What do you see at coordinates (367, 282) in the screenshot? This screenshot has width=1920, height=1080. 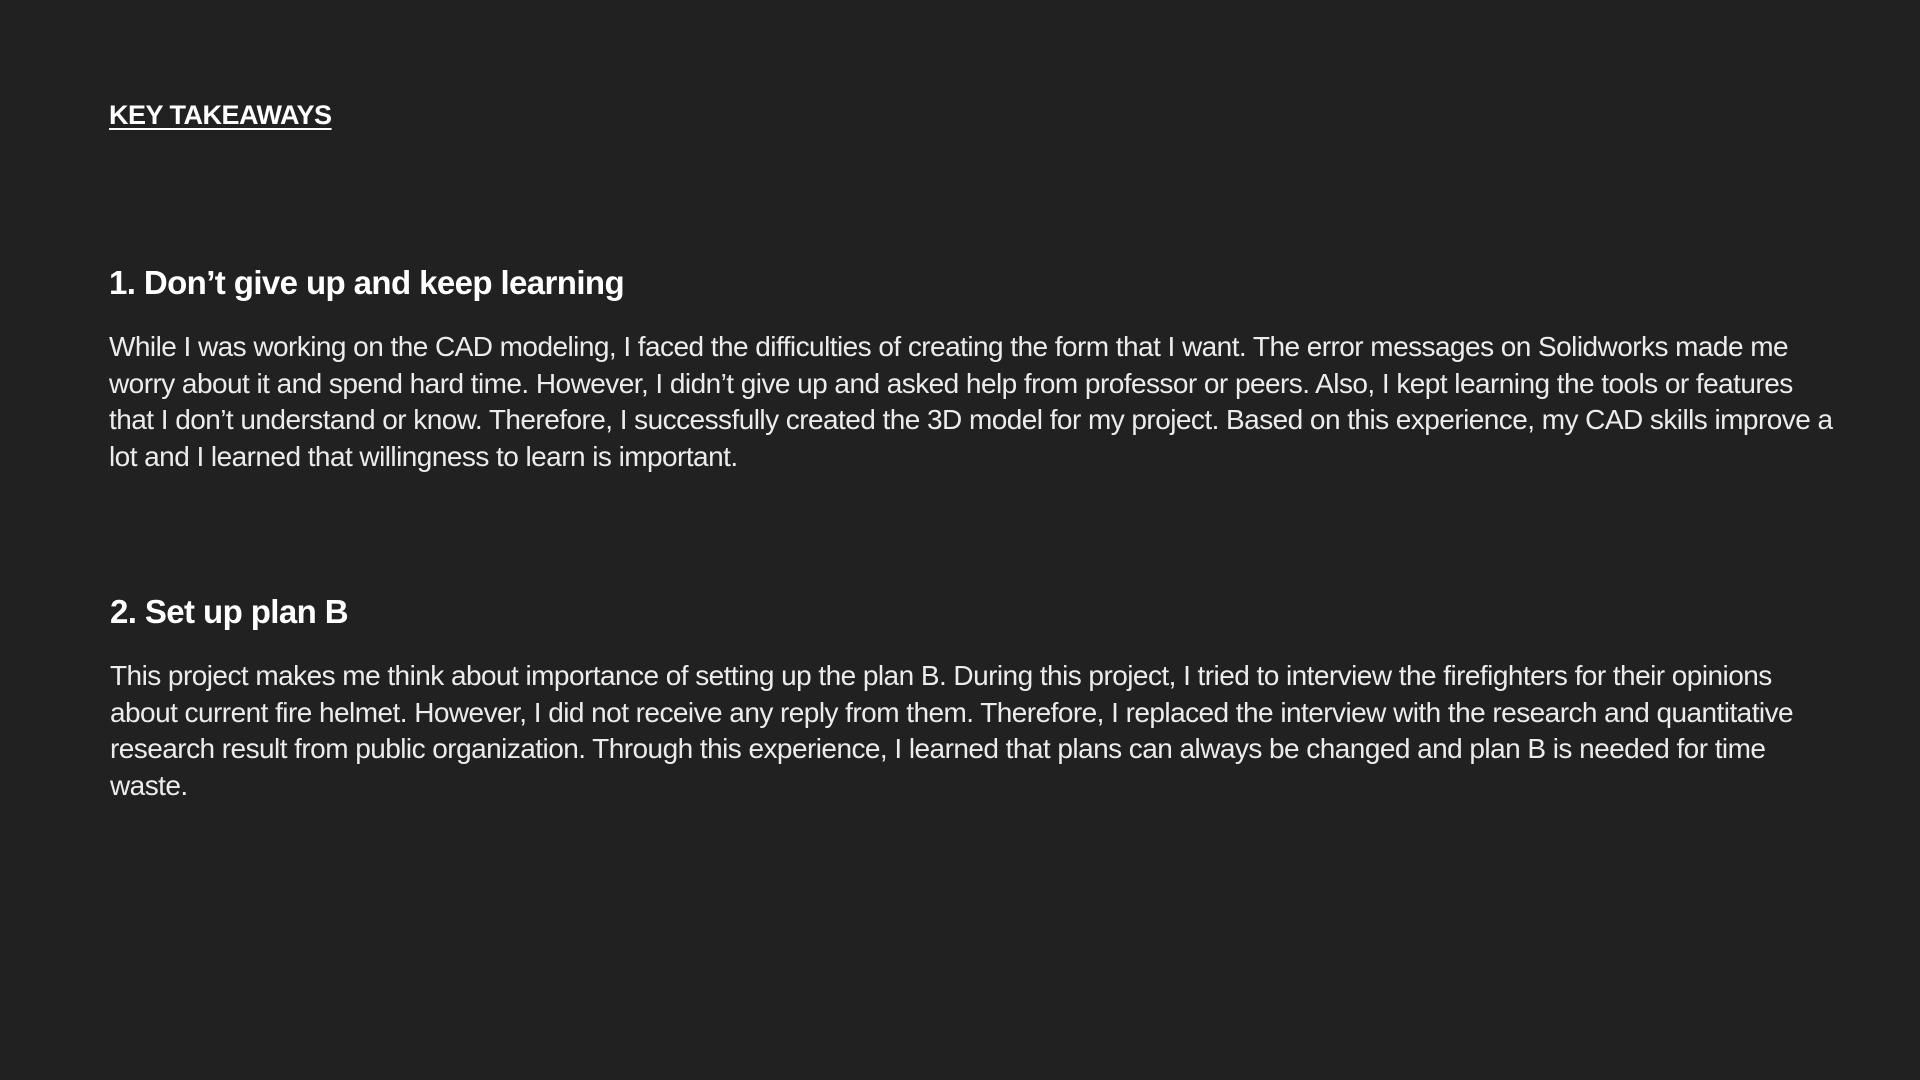 I see `takeaway-title-1: 1. Don’t give up and keep learning` at bounding box center [367, 282].